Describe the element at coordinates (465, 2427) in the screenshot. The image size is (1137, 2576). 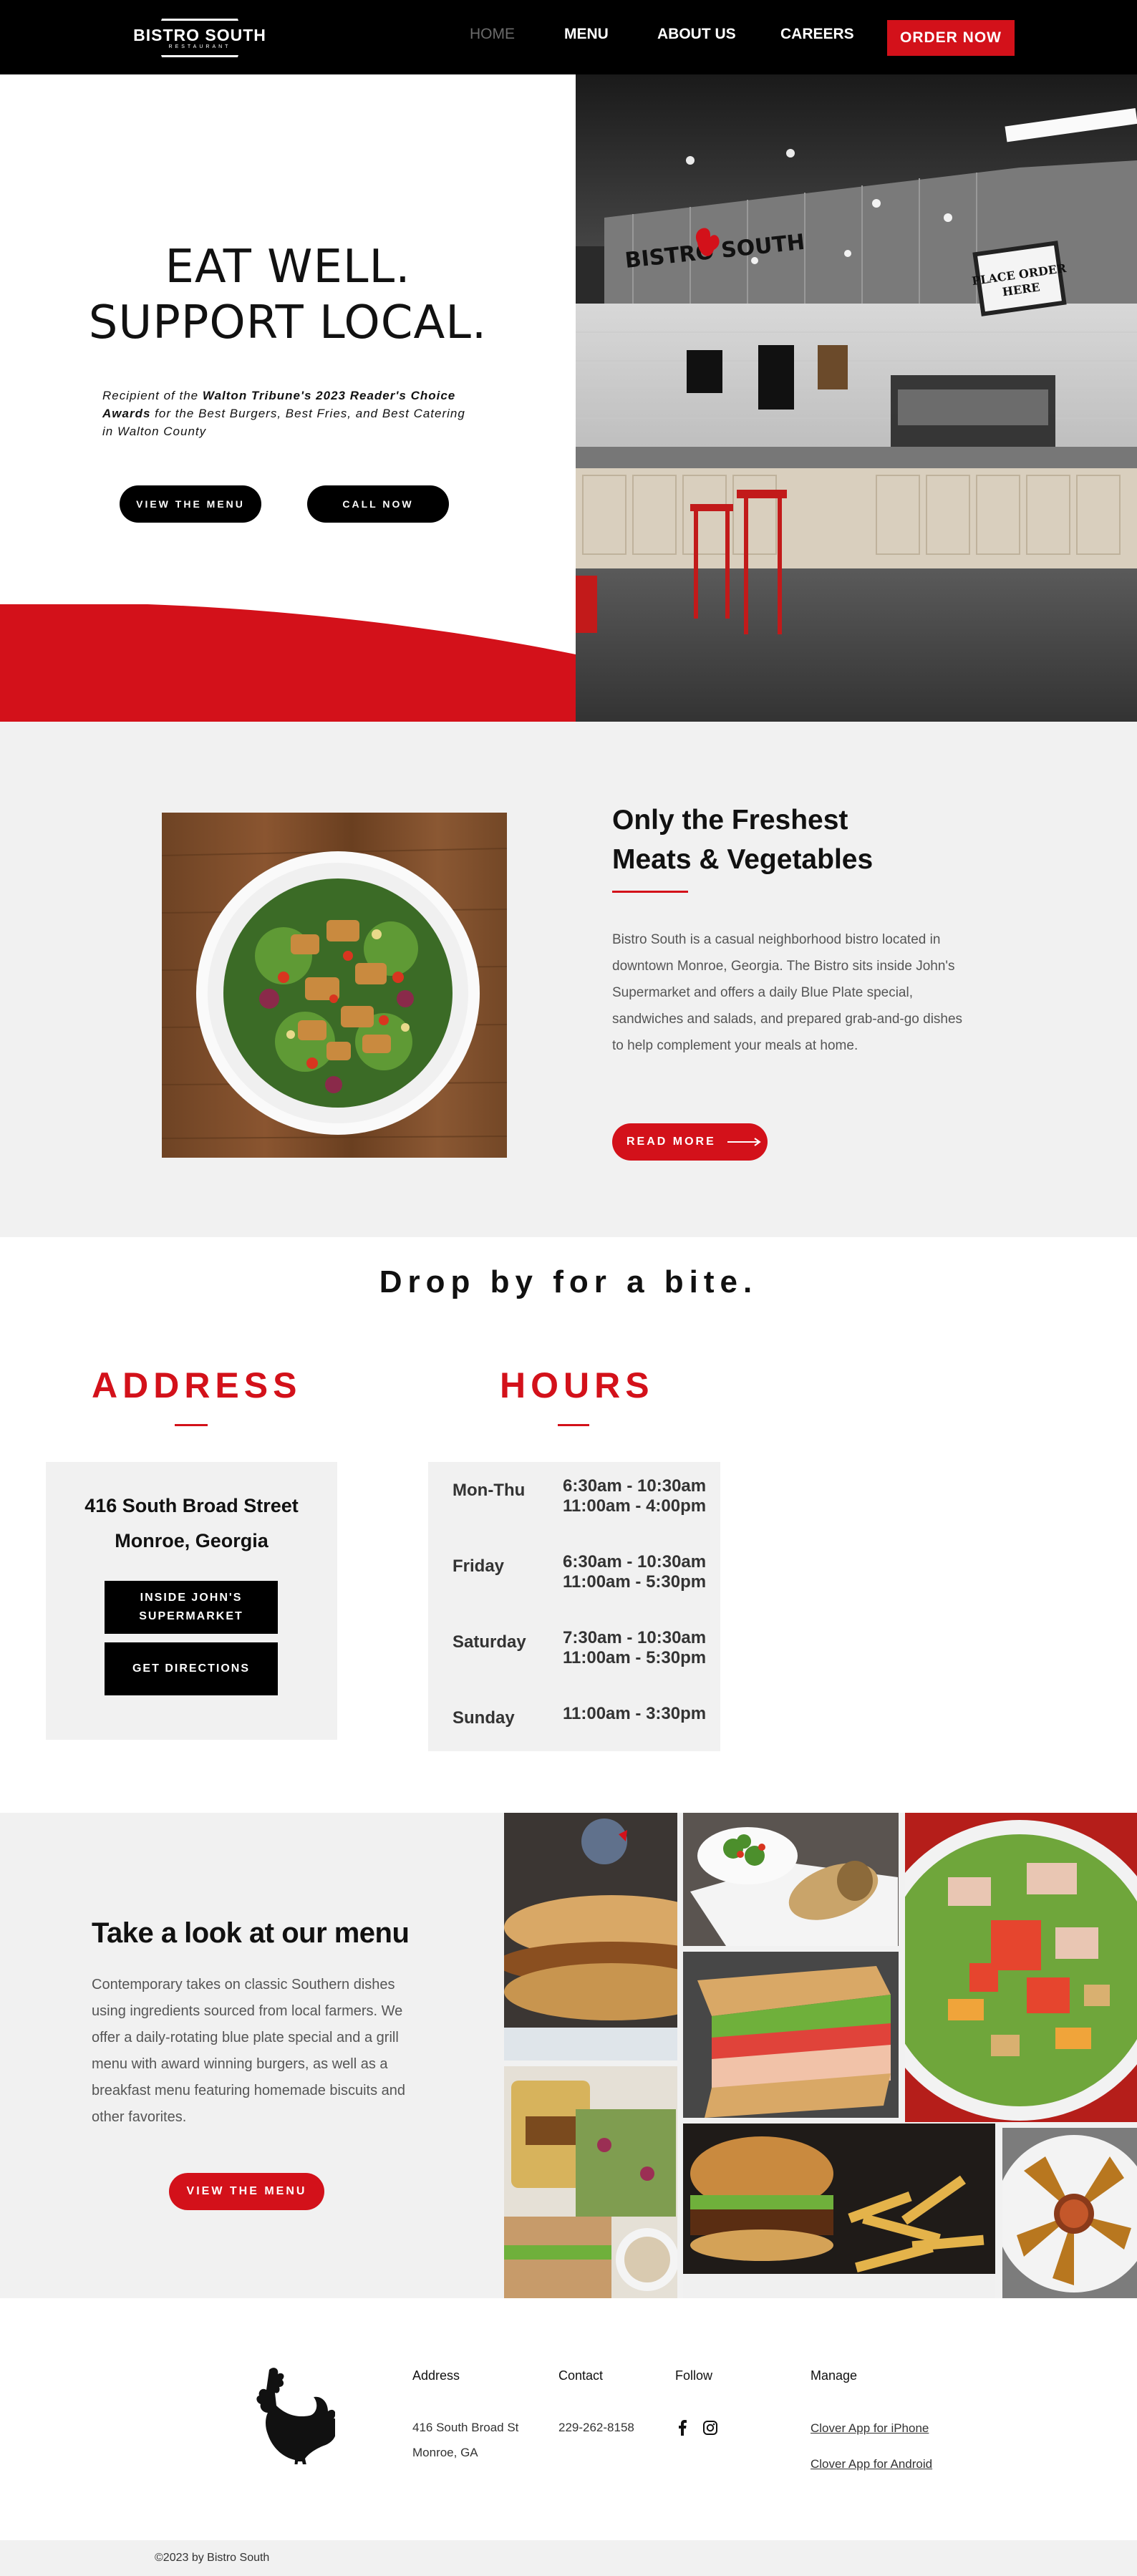
I see `footer-address-line1: 416 South Broad St` at that location.